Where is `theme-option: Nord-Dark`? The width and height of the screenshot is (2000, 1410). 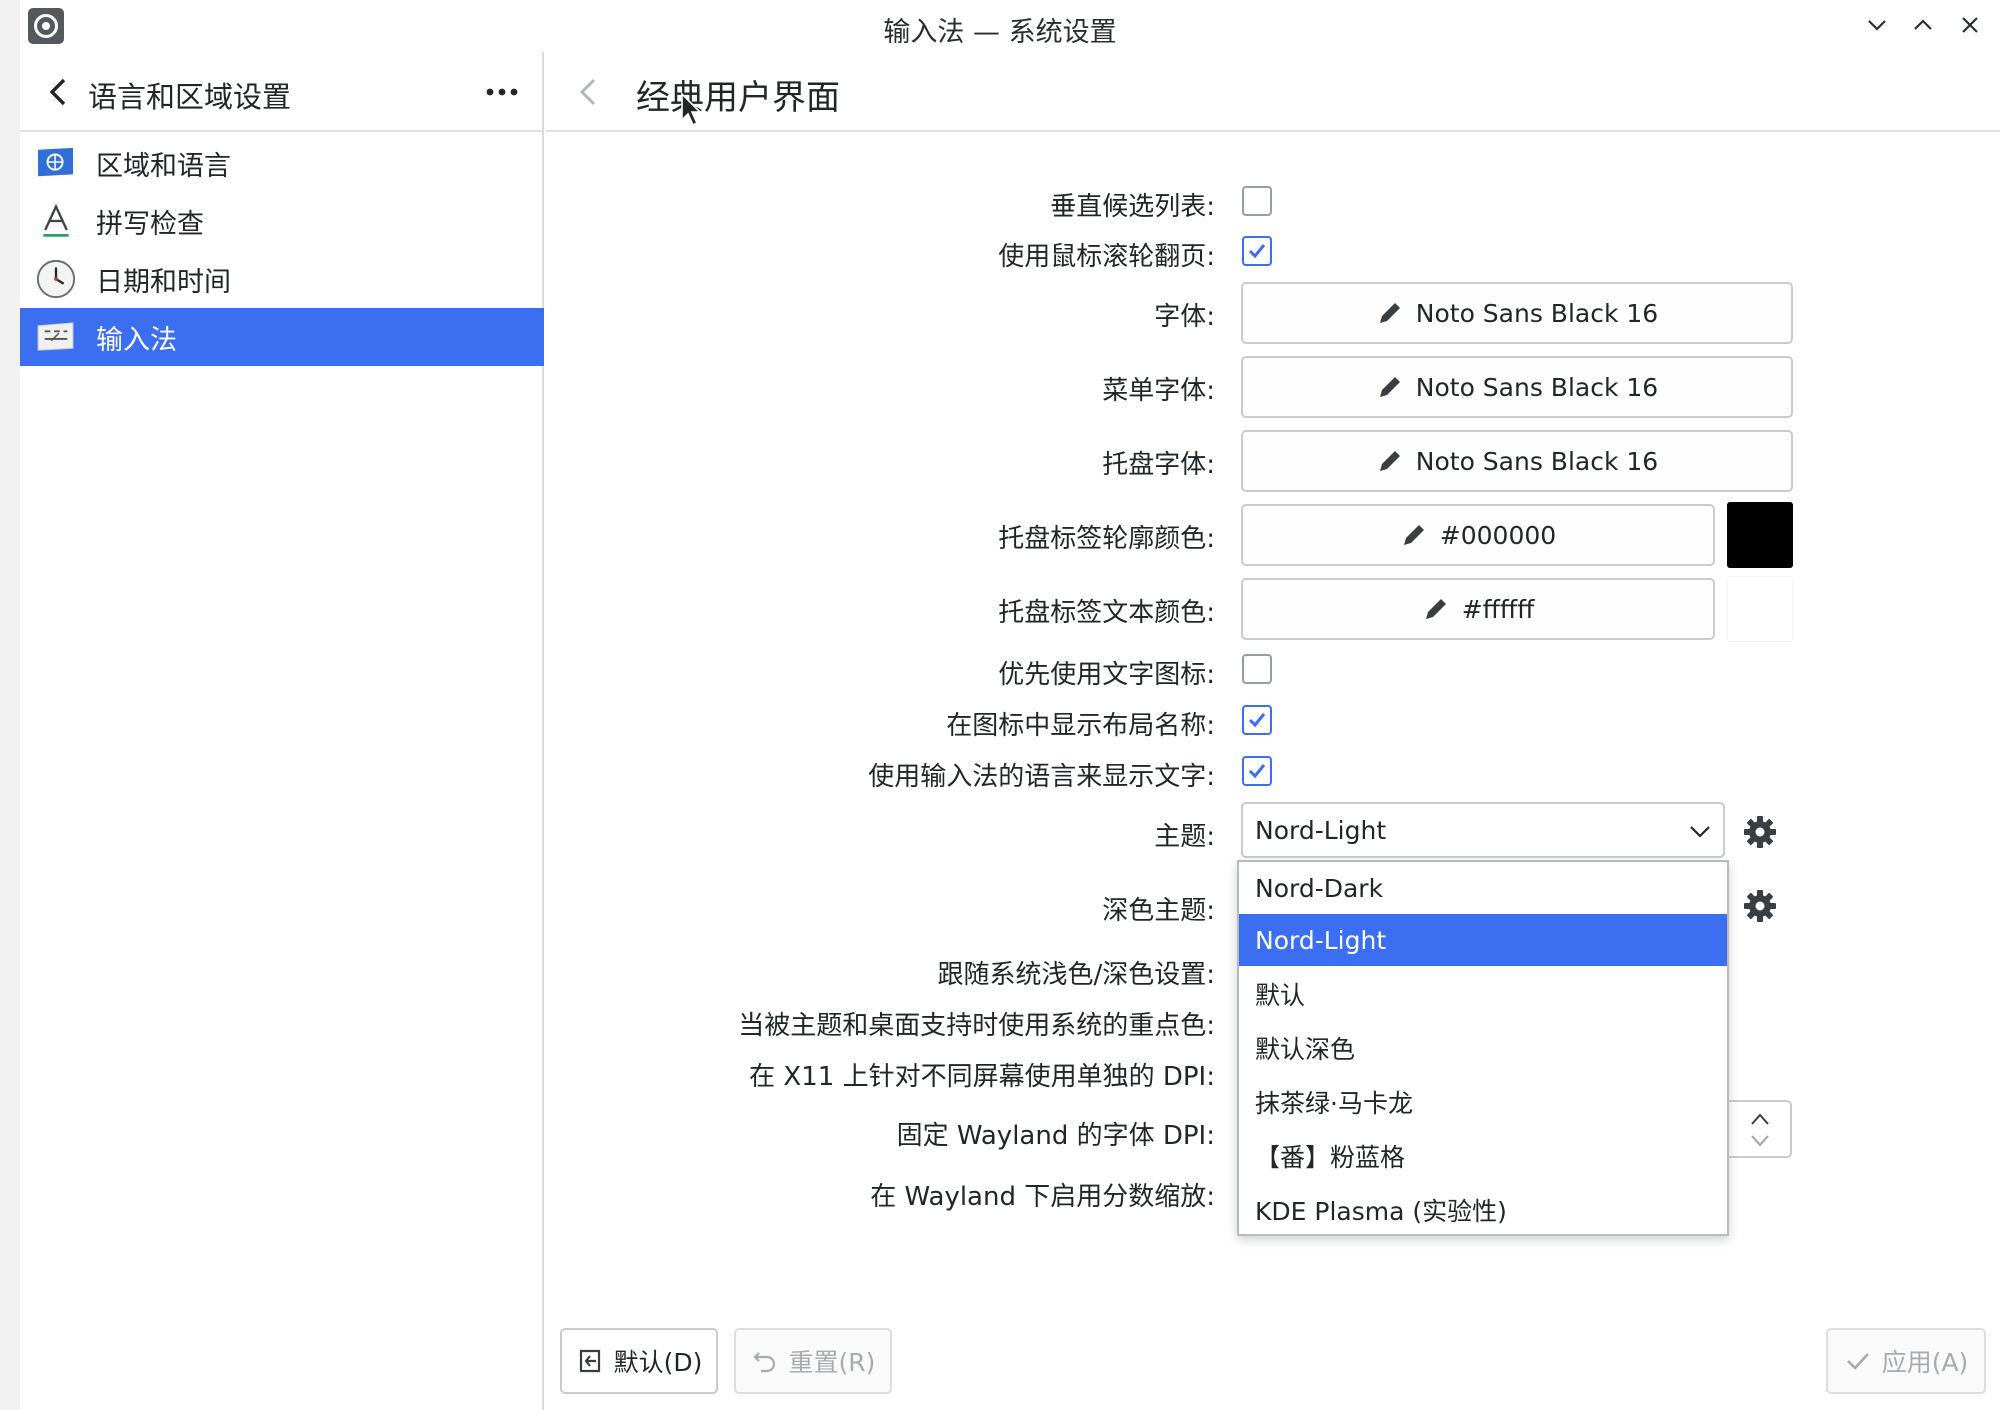 theme-option: Nord-Dark is located at coordinates (1483, 888).